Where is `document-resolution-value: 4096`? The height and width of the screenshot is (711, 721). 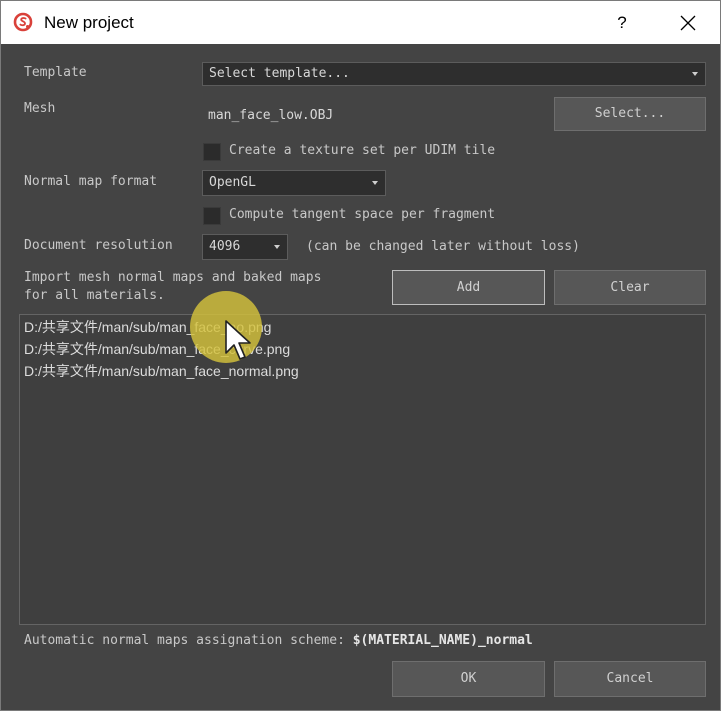 document-resolution-value: 4096 is located at coordinates (225, 246).